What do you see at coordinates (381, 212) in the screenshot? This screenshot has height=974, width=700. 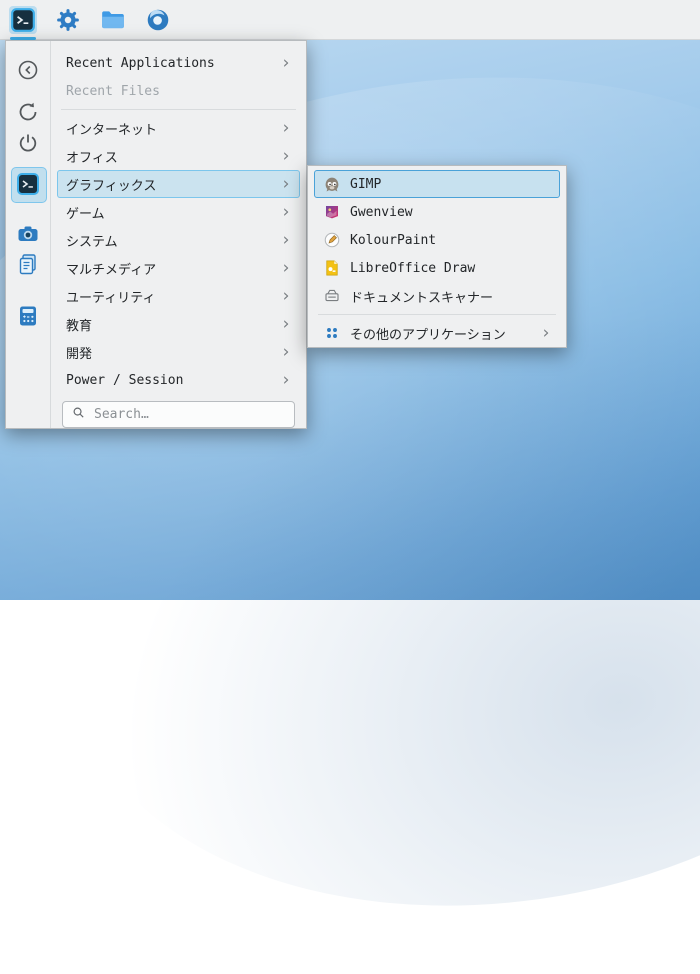 I see `submenu-item-label: Gwenview` at bounding box center [381, 212].